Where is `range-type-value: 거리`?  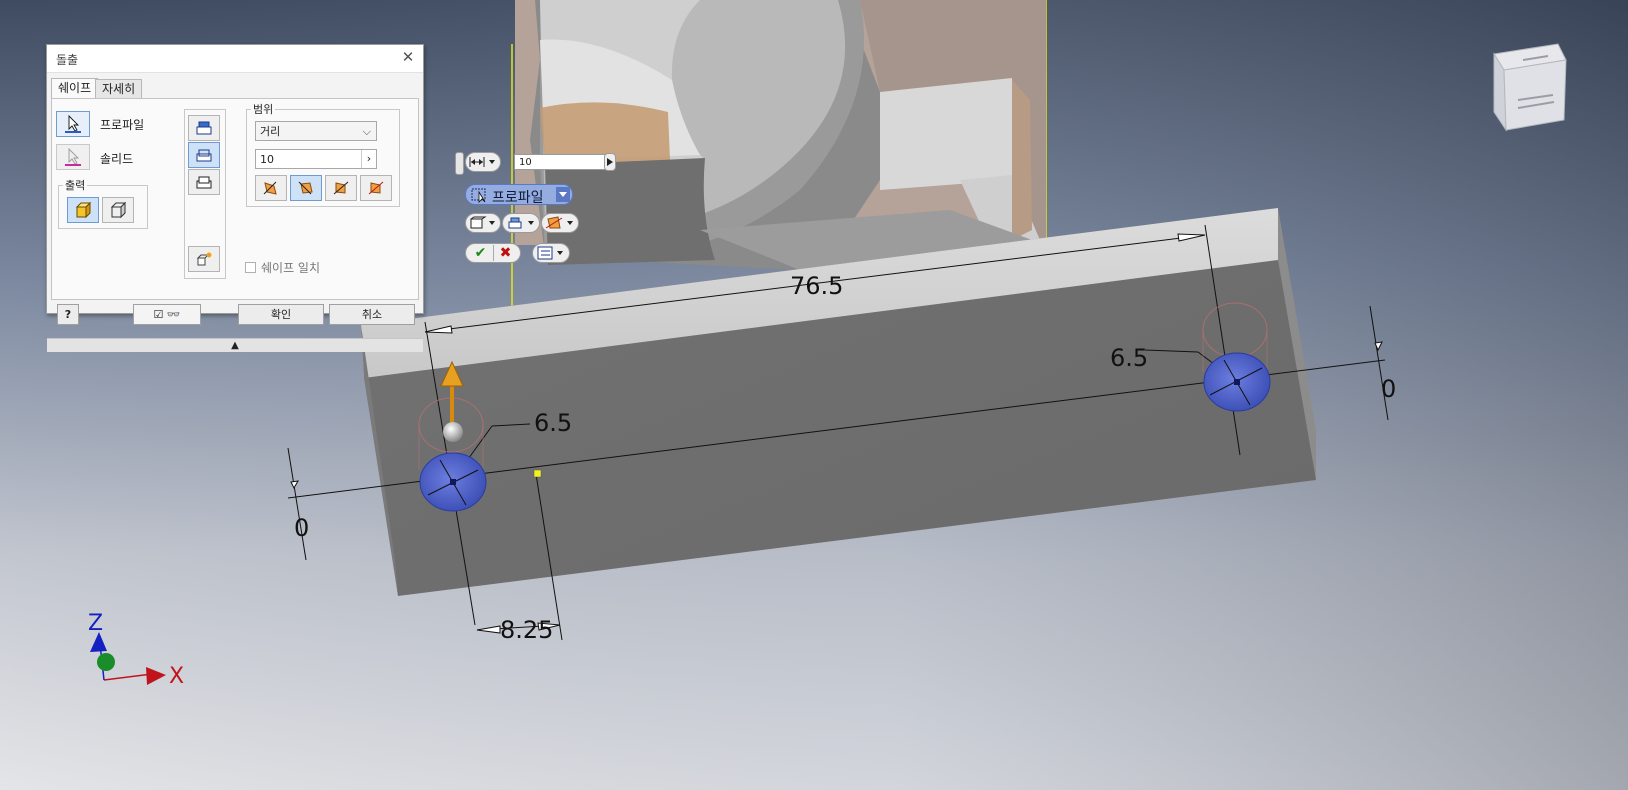
range-type-value: 거리 is located at coordinates (270, 131).